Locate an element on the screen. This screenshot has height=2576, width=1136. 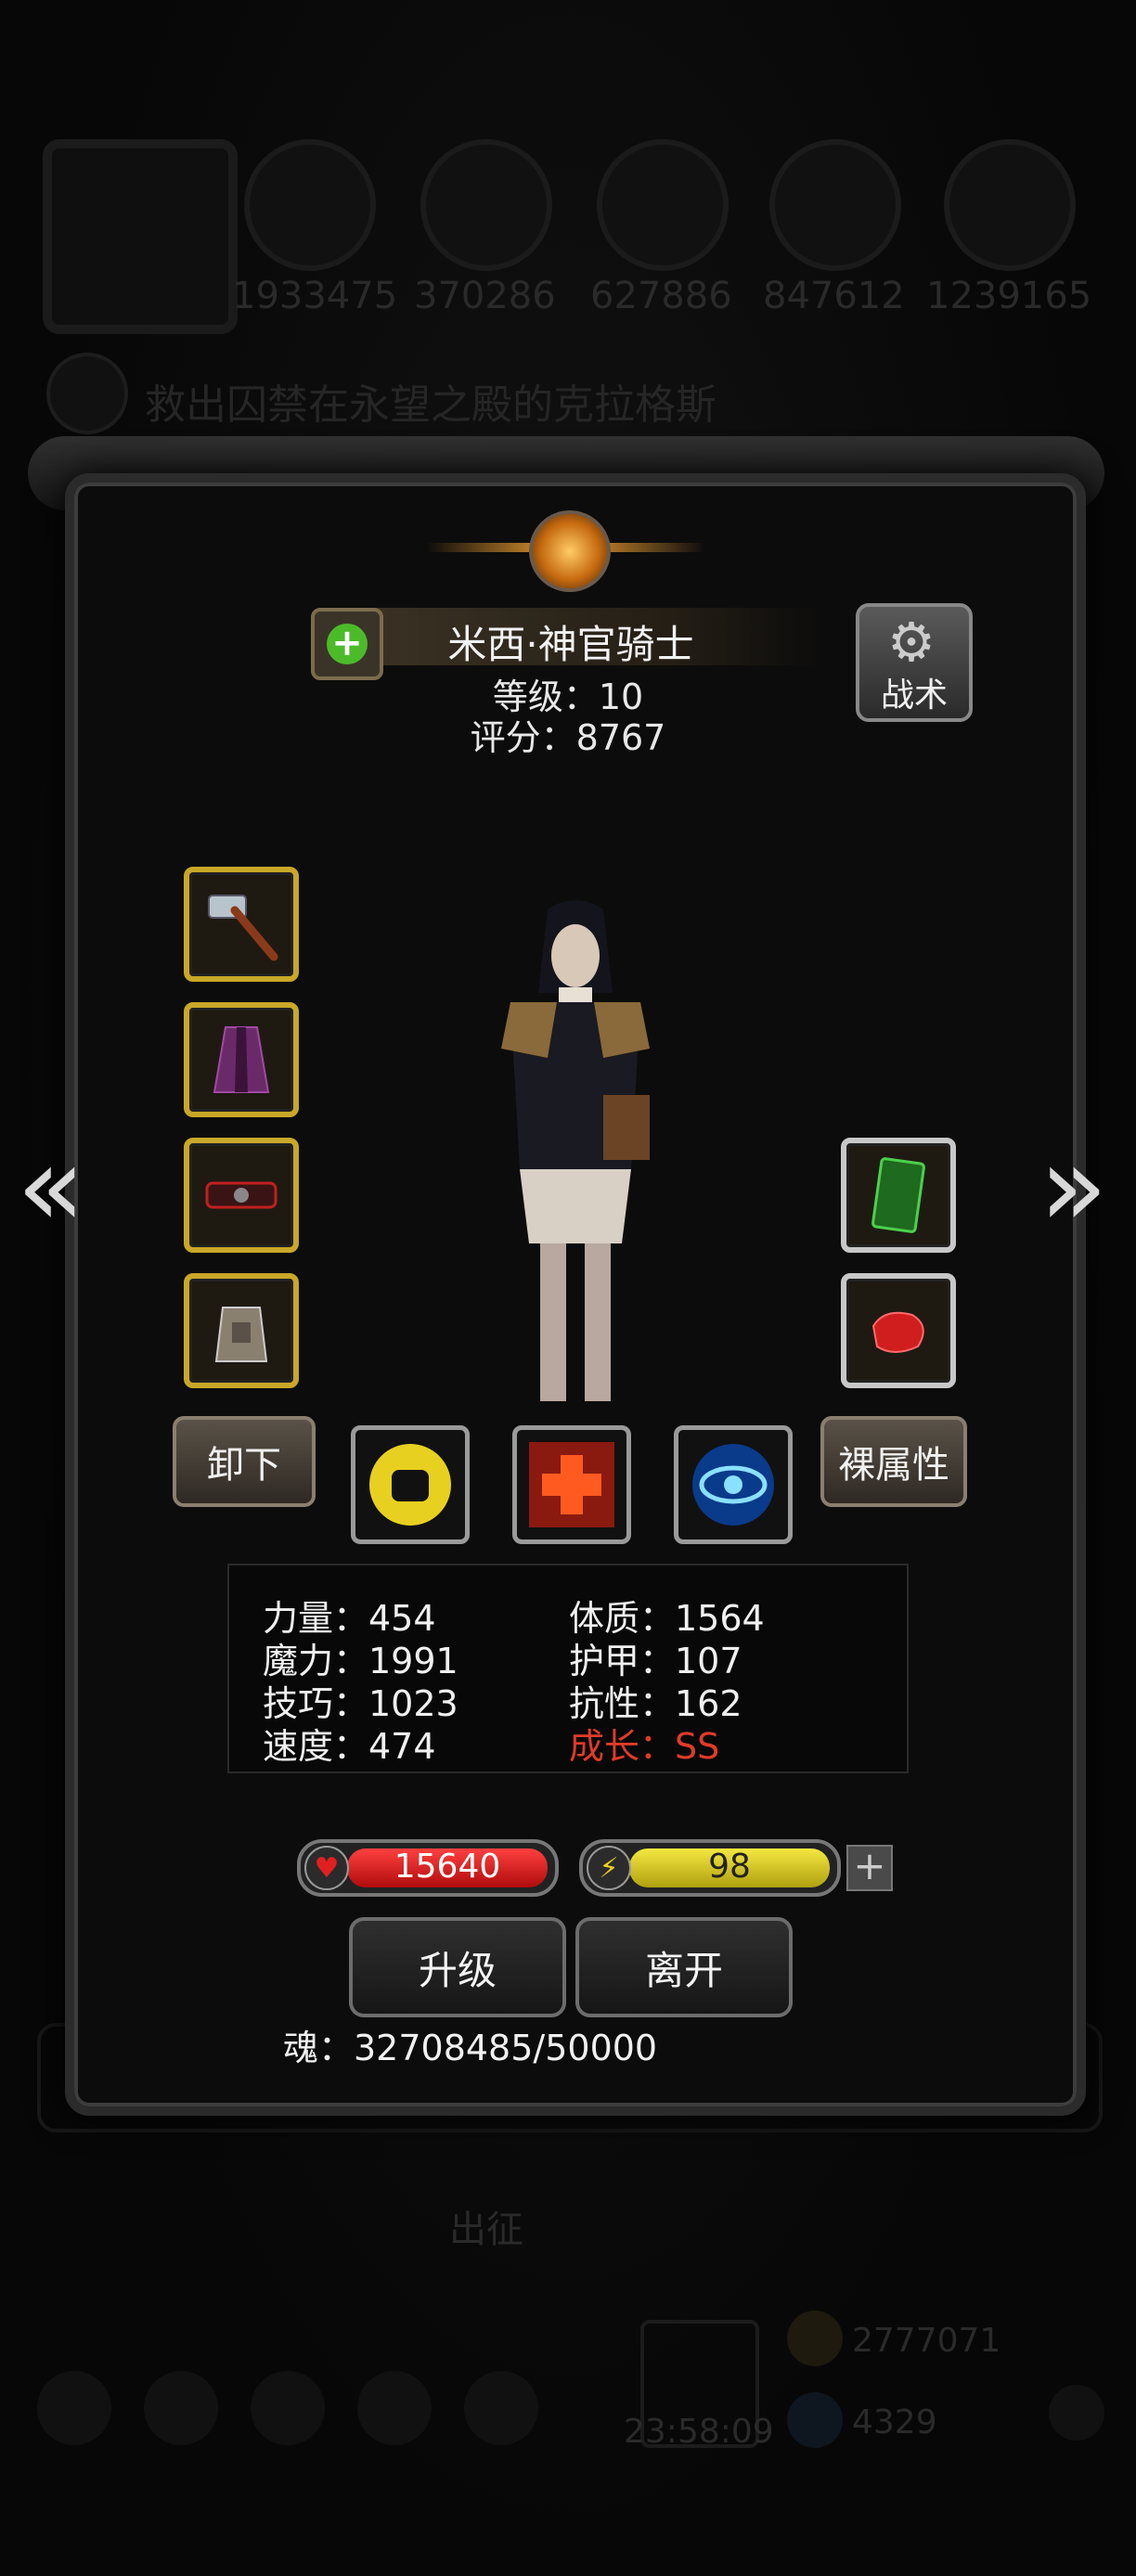
upgrade-button: 升级 is located at coordinates (457, 1967).